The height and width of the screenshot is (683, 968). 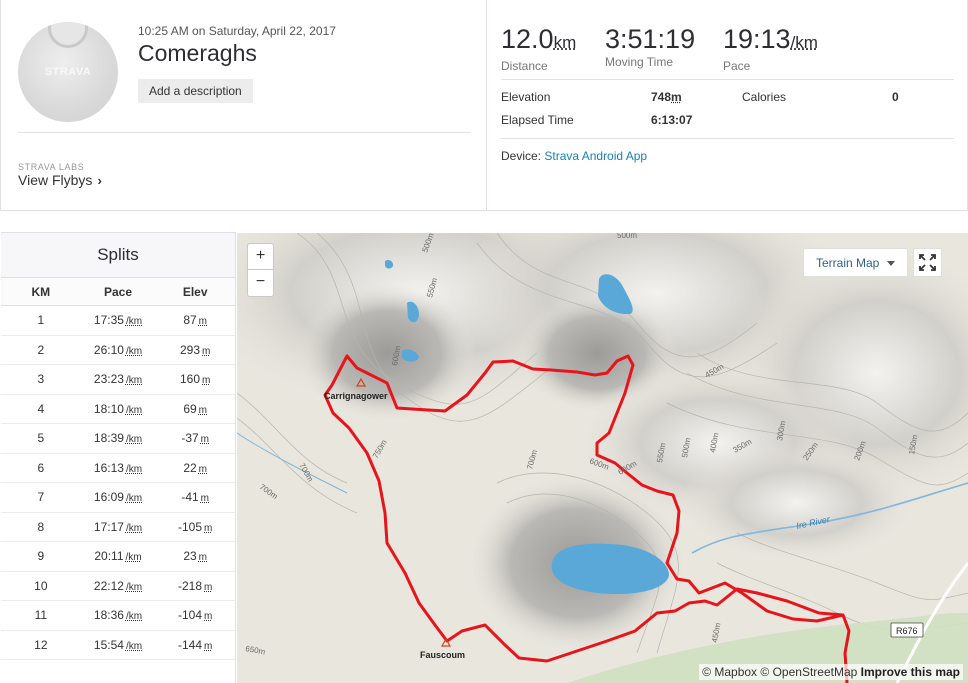 What do you see at coordinates (907, 631) in the screenshot?
I see `road-label: R676` at bounding box center [907, 631].